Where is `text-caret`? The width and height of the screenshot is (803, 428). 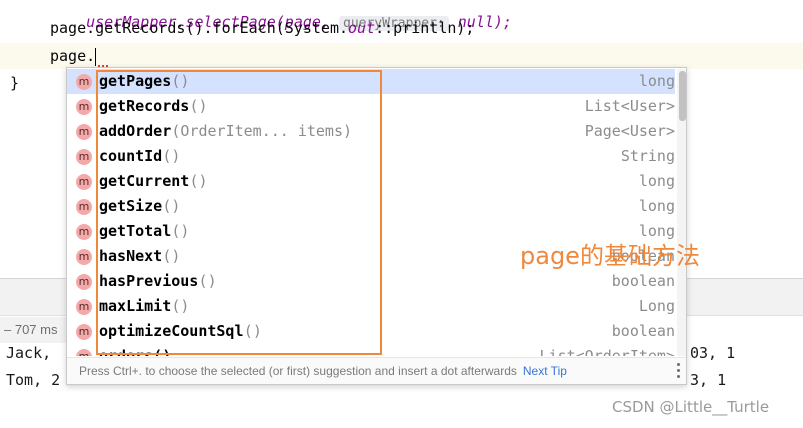 text-caret is located at coordinates (96, 56).